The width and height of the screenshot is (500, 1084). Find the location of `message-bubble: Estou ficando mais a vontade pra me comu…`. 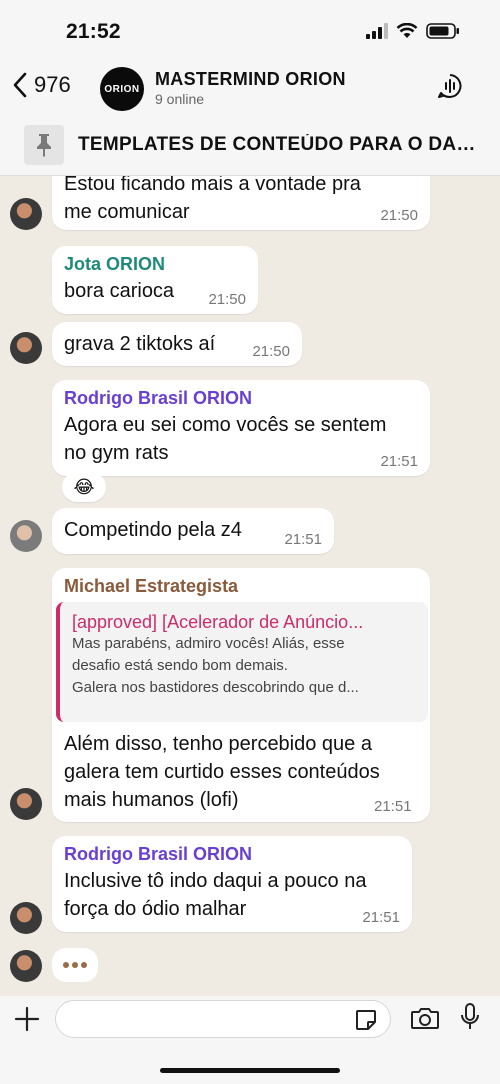

message-bubble: Estou ficando mais a vontade pra me comu… is located at coordinates (241, 203).